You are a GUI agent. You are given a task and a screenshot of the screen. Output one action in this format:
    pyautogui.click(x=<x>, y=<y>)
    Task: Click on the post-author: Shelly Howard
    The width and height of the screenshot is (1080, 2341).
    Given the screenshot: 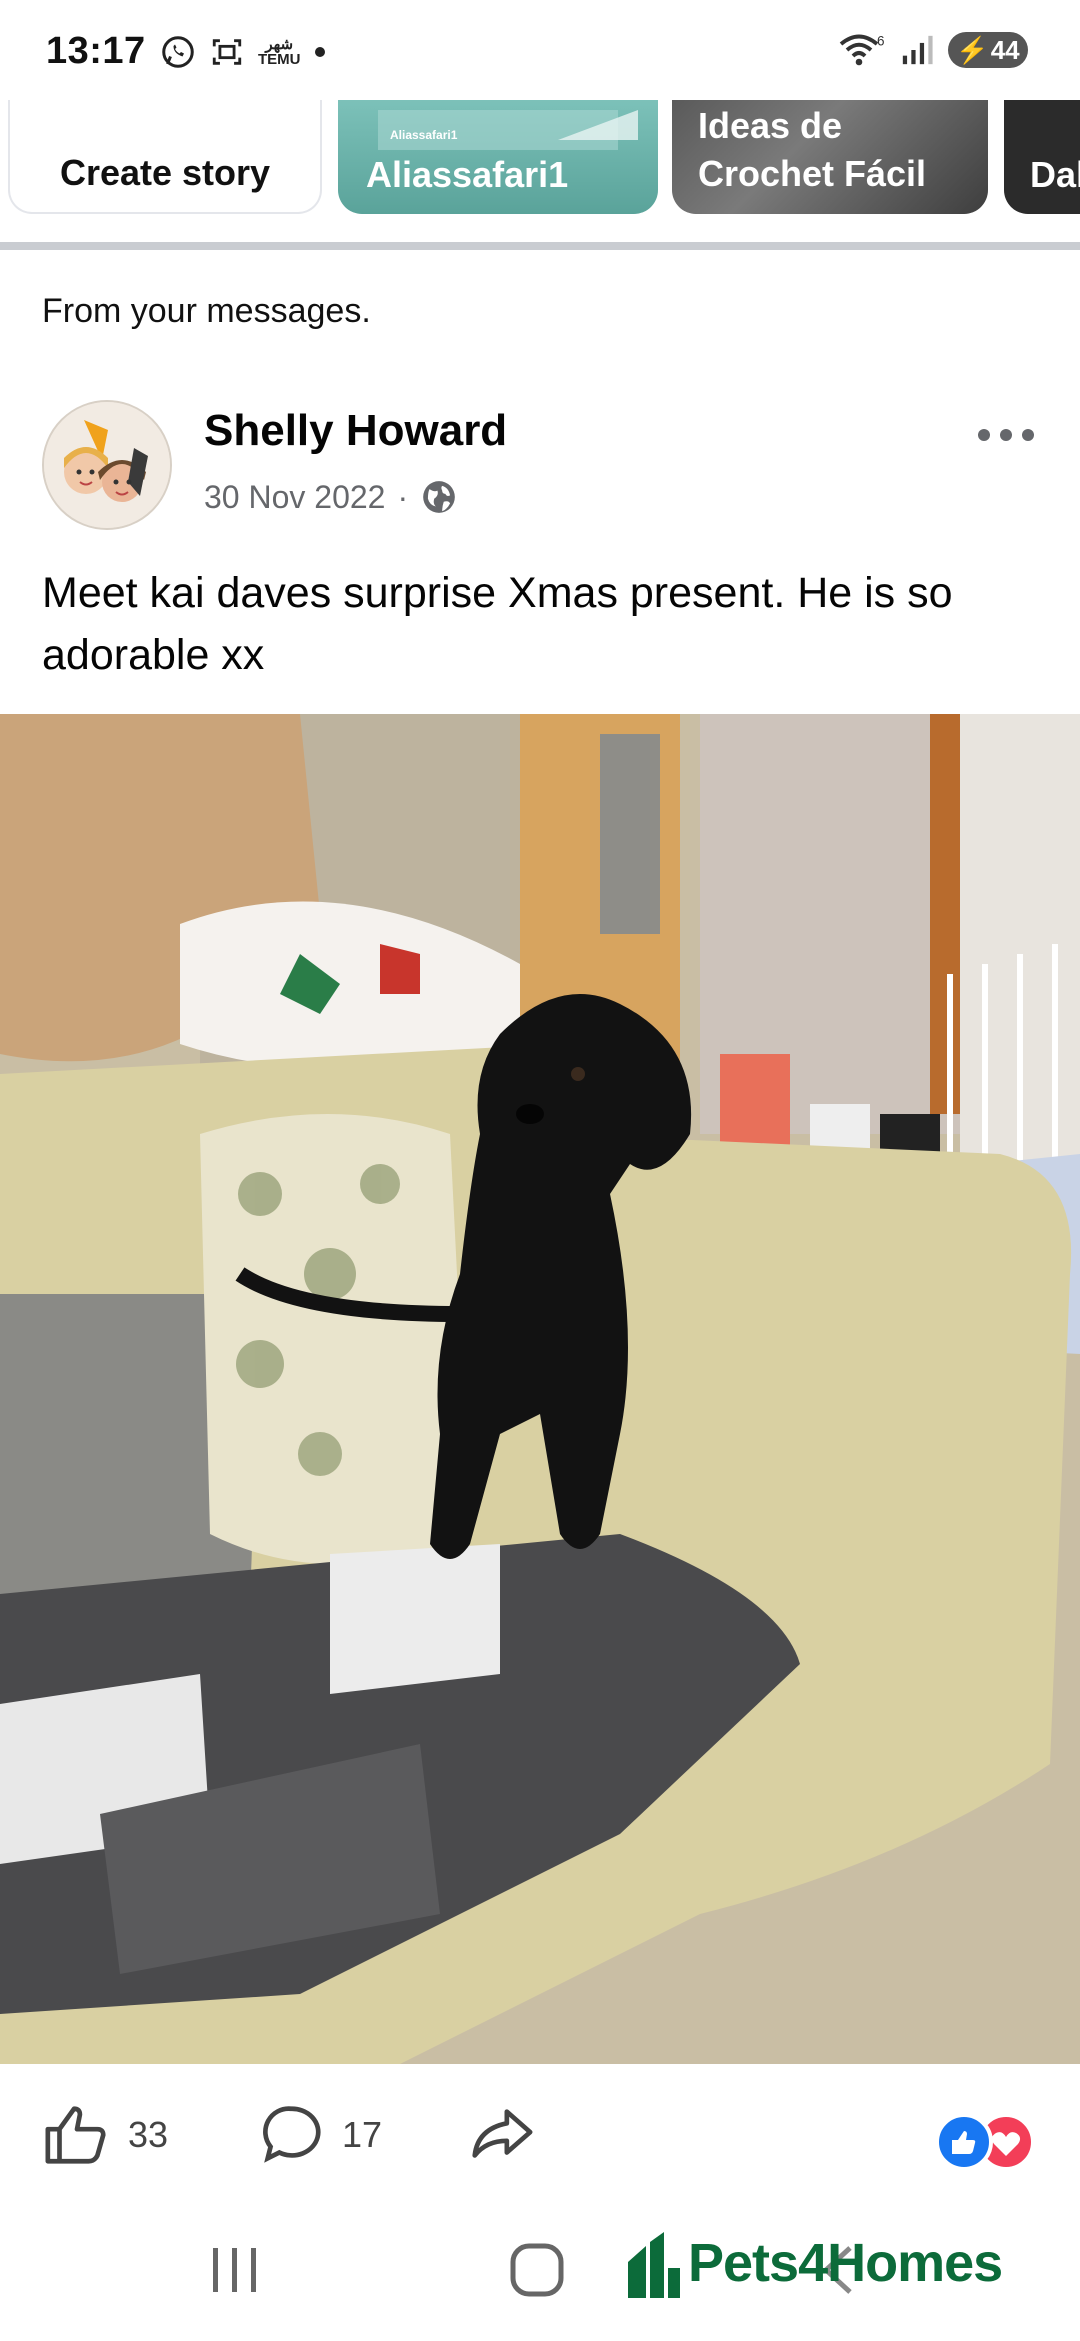 What is the action you would take?
    pyautogui.click(x=355, y=431)
    